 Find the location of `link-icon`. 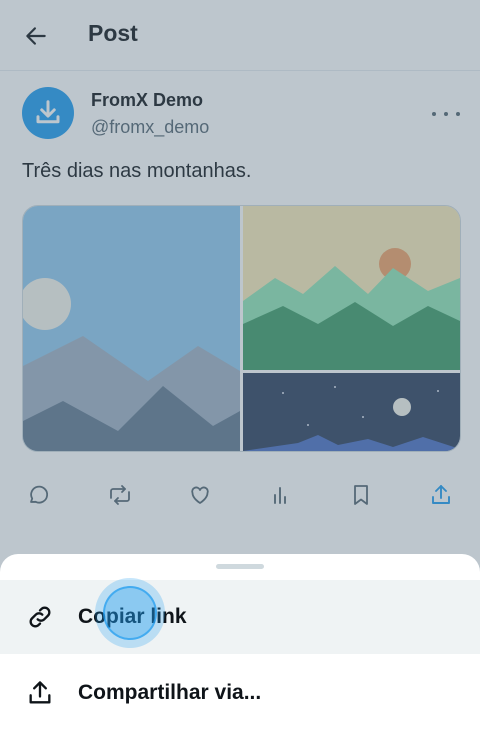

link-icon is located at coordinates (40, 617).